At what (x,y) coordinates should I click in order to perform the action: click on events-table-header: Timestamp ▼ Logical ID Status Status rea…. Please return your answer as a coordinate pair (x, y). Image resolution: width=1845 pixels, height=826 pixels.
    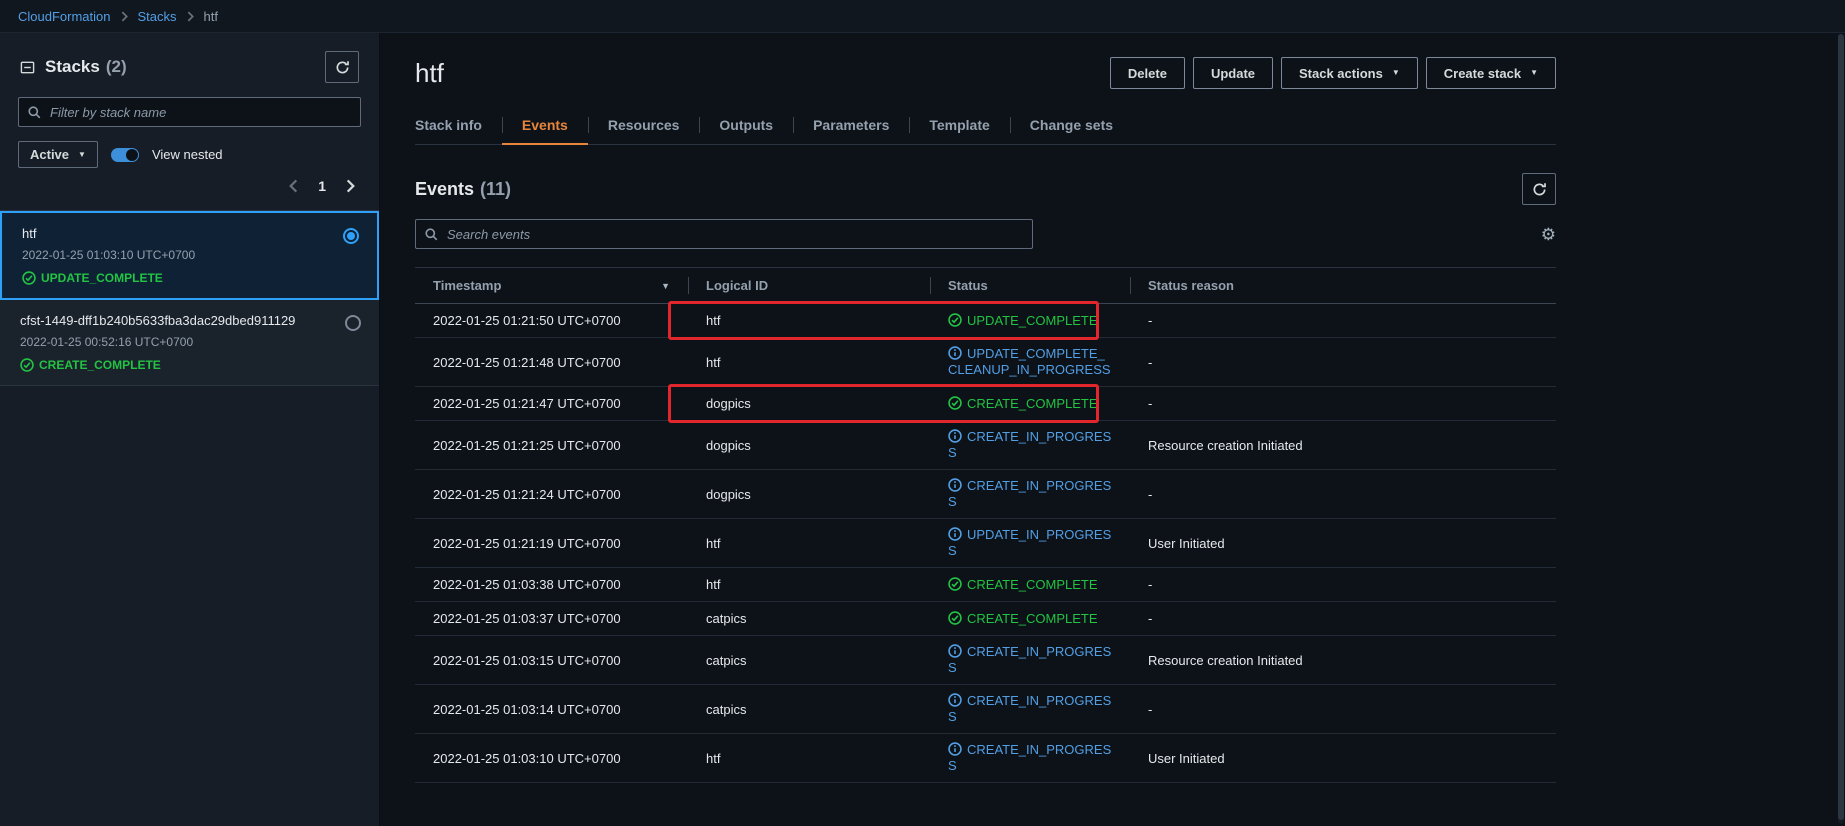
    Looking at the image, I should click on (985, 285).